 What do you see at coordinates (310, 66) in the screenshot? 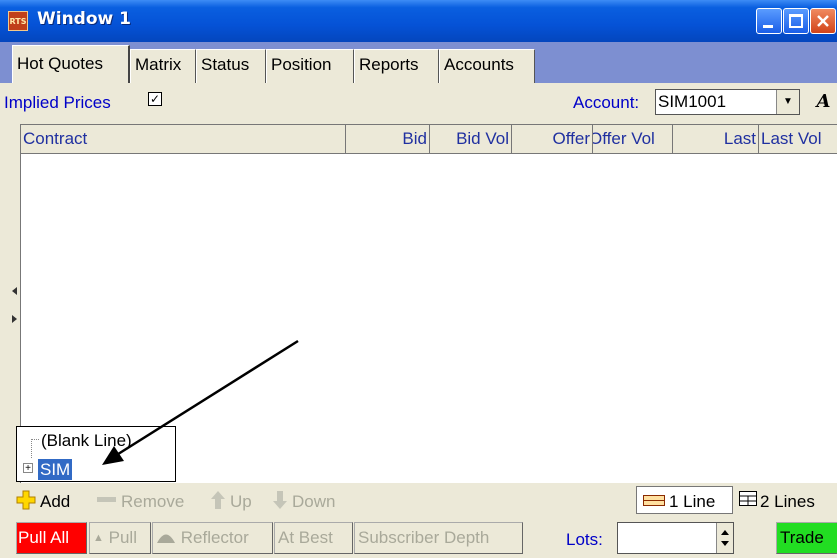
I see `tab-position: Position` at bounding box center [310, 66].